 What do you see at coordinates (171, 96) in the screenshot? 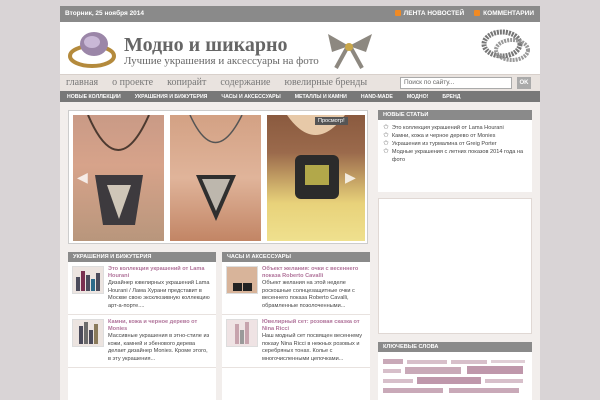
I see `cat-jewelry: УКРАШЕНИЯ И БИЖУТЕРИЯ` at bounding box center [171, 96].